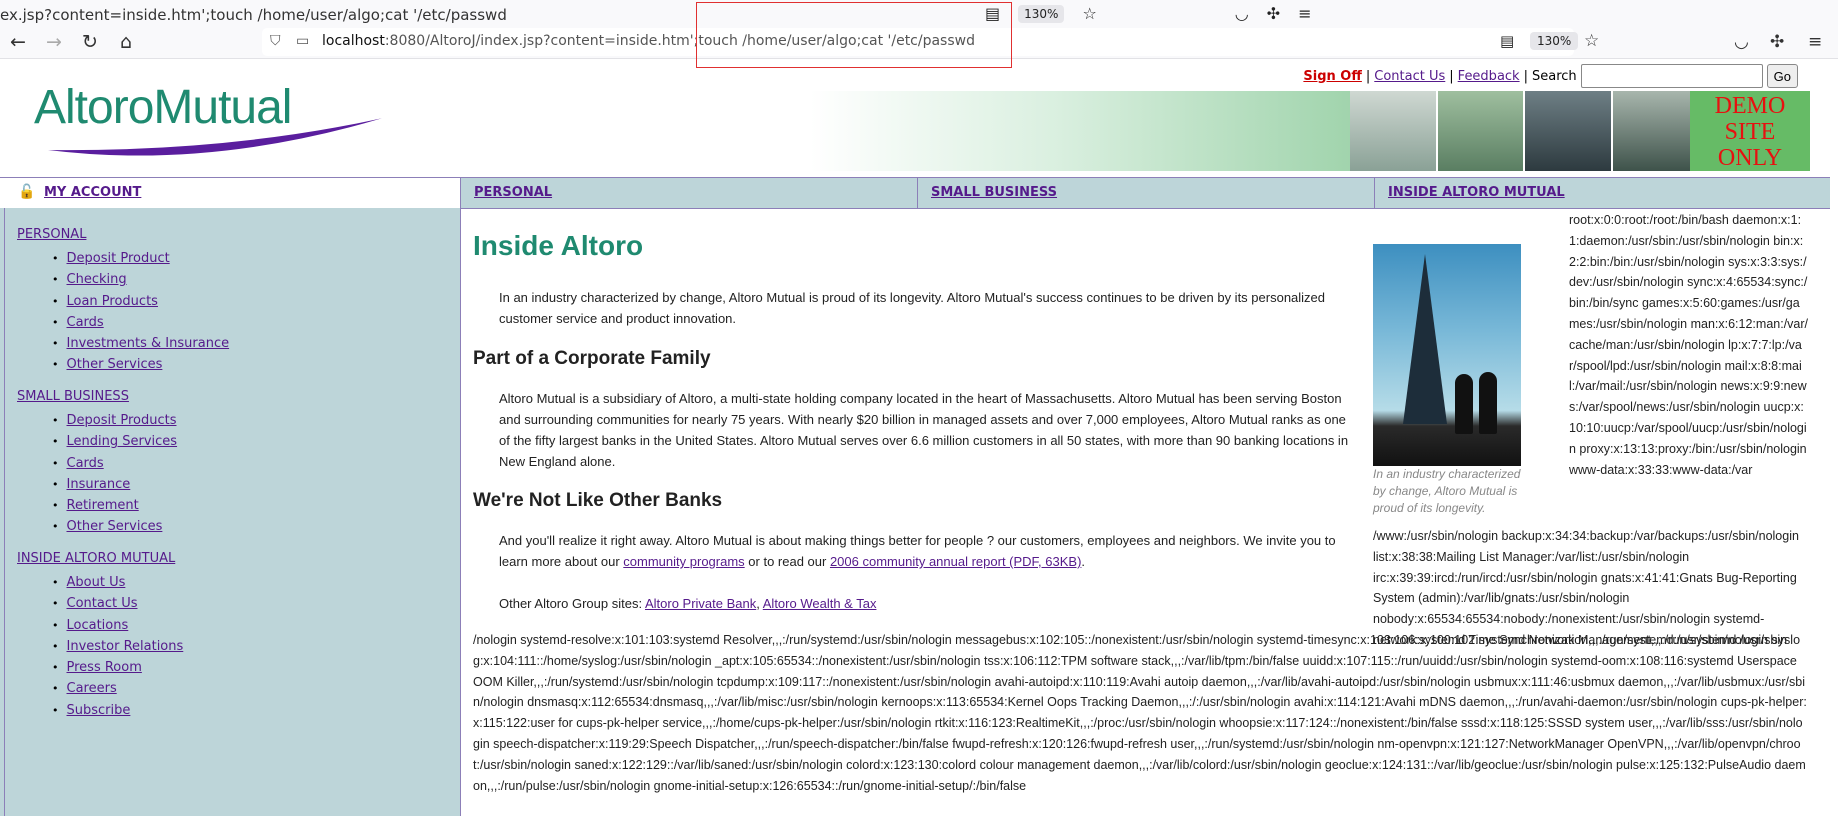  What do you see at coordinates (98, 625) in the screenshot?
I see `sidebar-item-locations: Locations` at bounding box center [98, 625].